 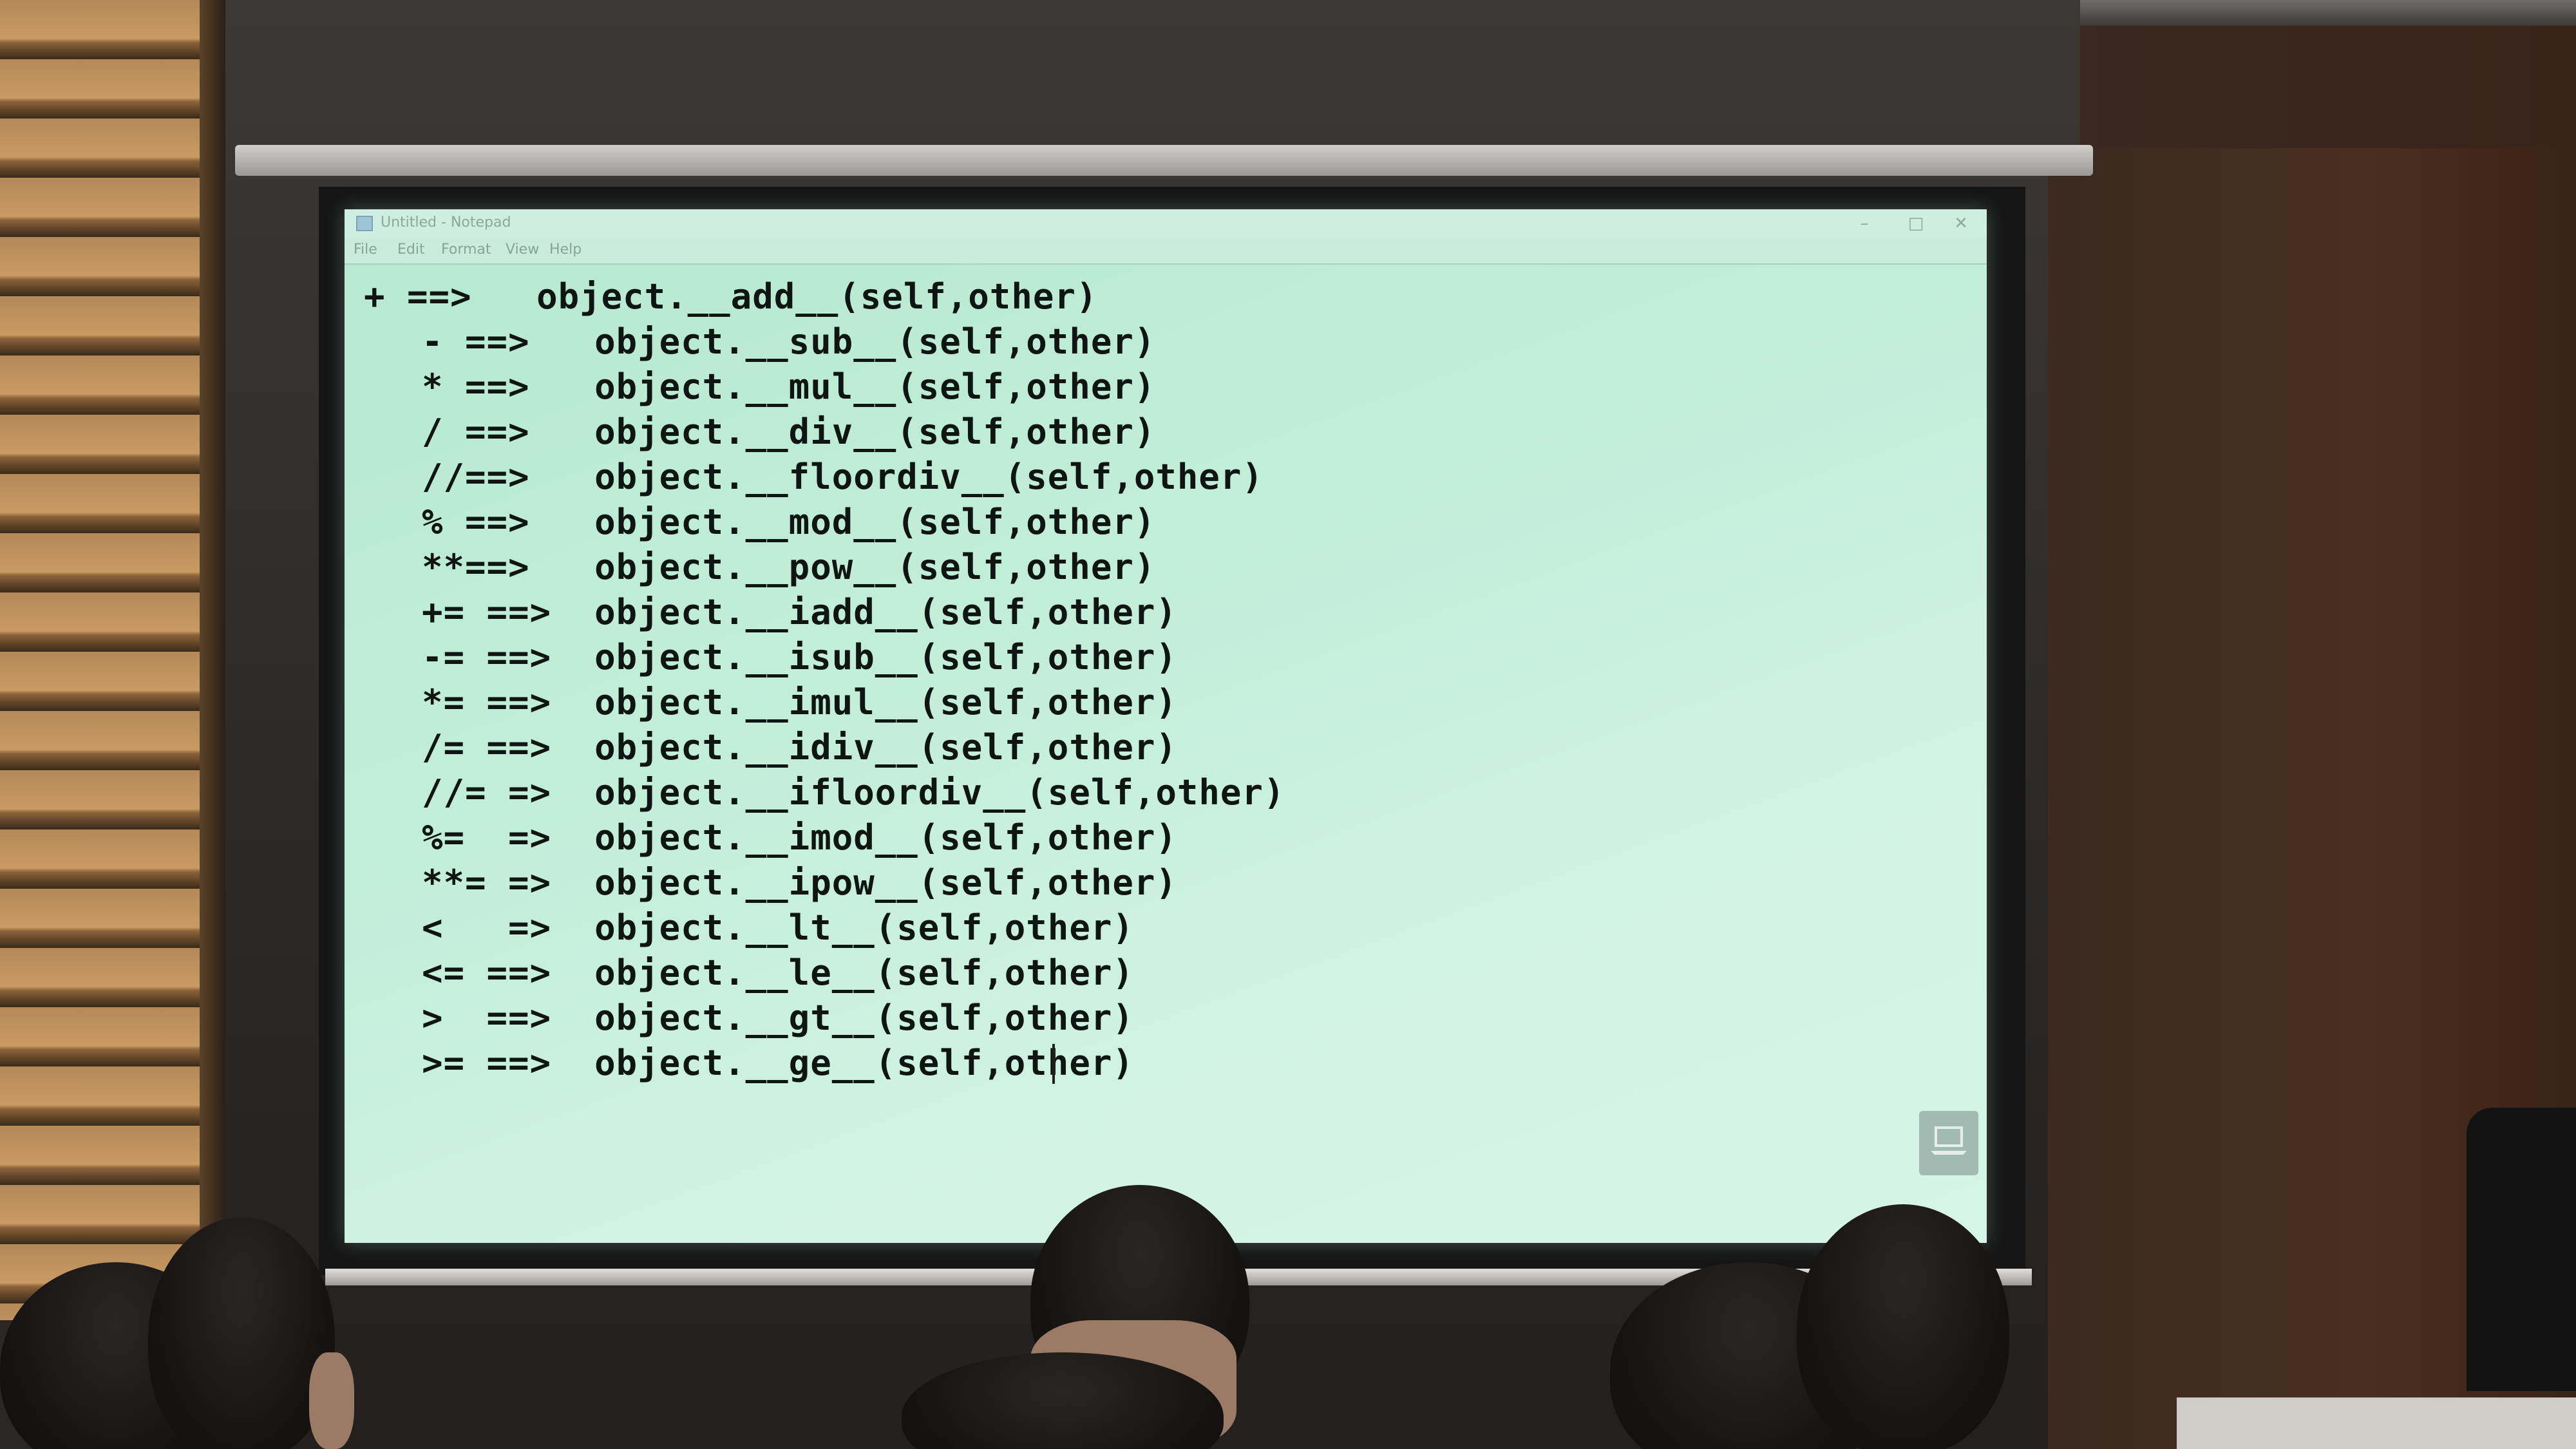 I want to click on menu-edit: Edit, so click(x=411, y=250).